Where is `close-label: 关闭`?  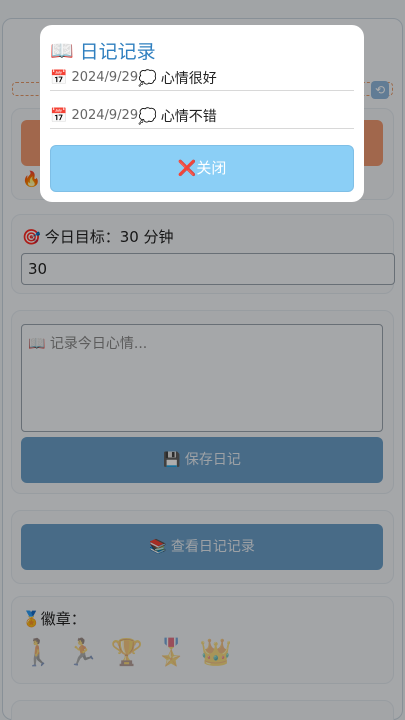 close-label: 关闭 is located at coordinates (211, 168).